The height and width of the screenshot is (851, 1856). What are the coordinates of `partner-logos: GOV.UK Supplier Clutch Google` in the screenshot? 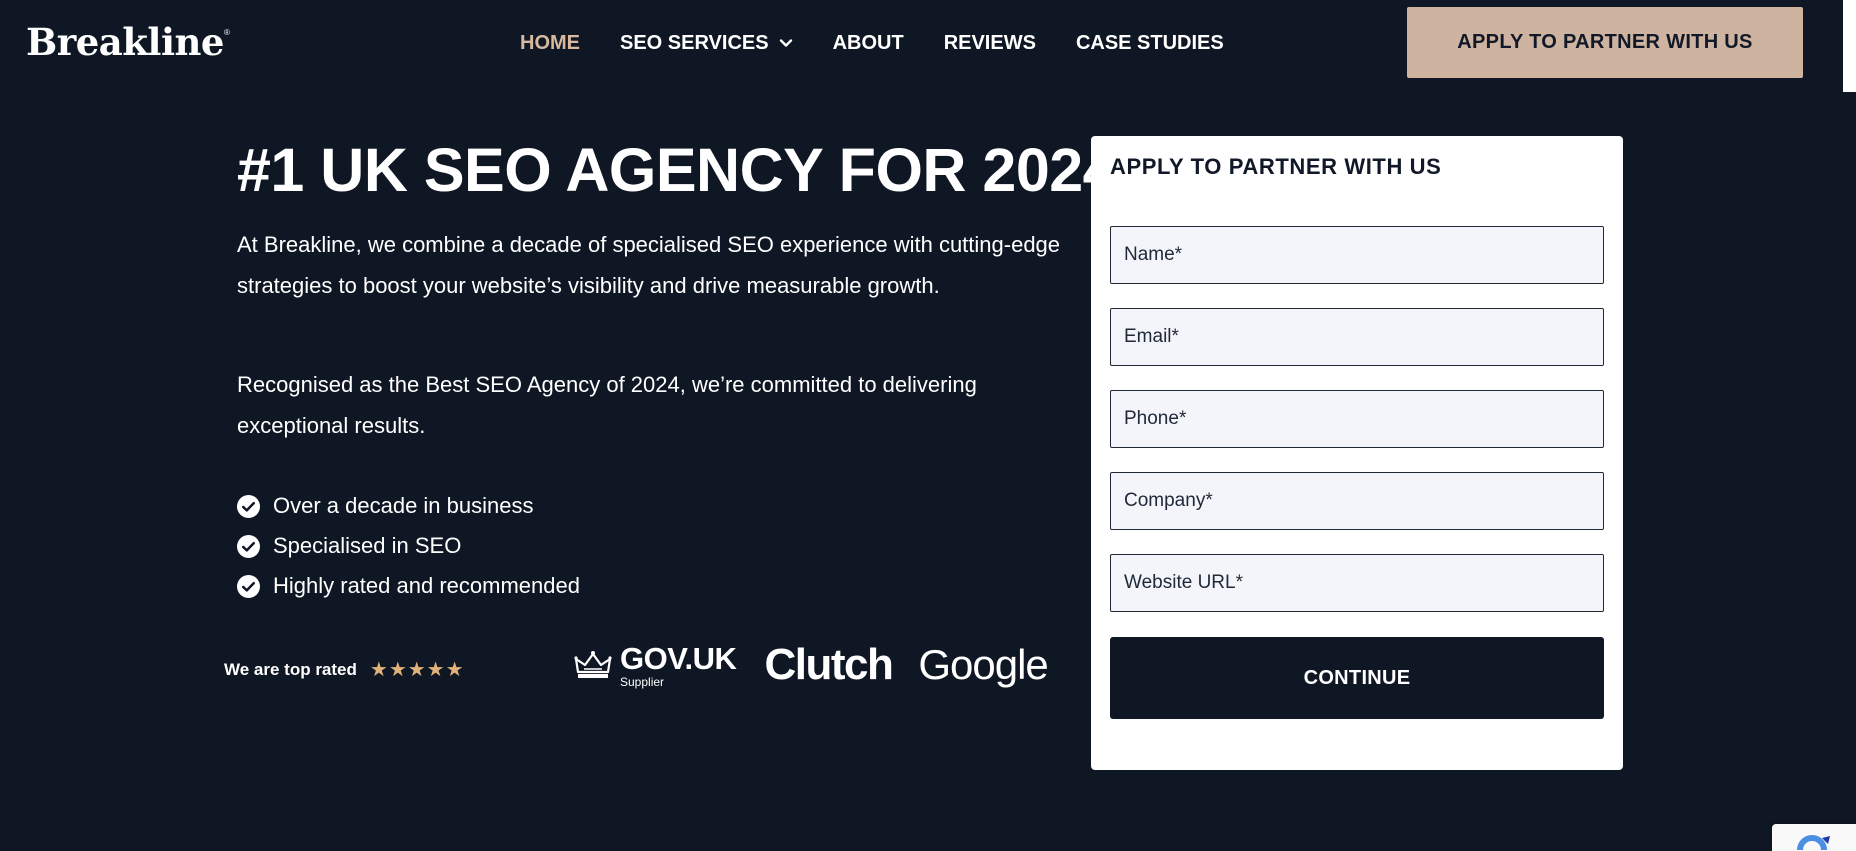 It's located at (811, 665).